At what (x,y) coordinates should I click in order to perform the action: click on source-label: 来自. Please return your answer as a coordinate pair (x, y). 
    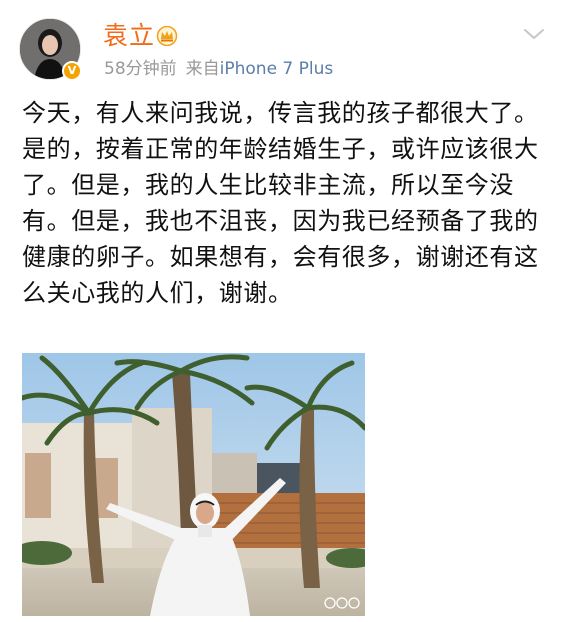
    Looking at the image, I should click on (202, 69).